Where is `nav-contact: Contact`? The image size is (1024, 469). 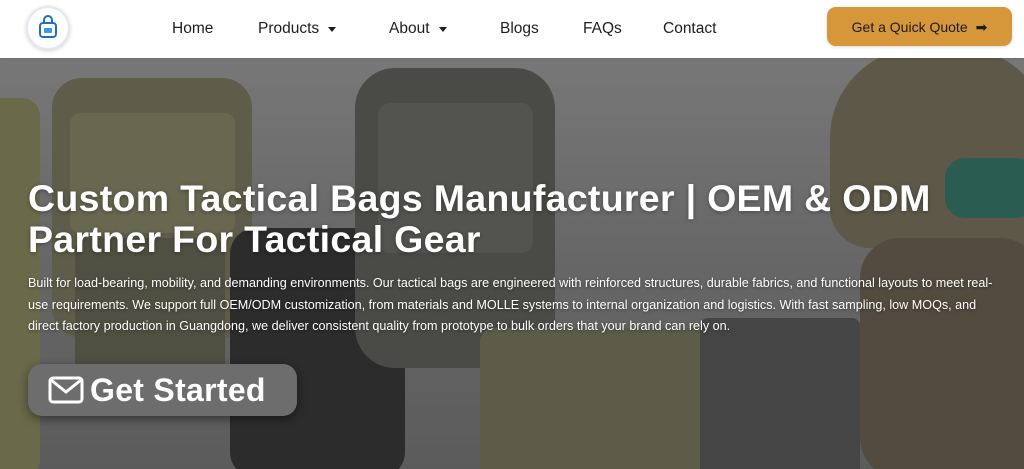 nav-contact: Contact is located at coordinates (698, 29).